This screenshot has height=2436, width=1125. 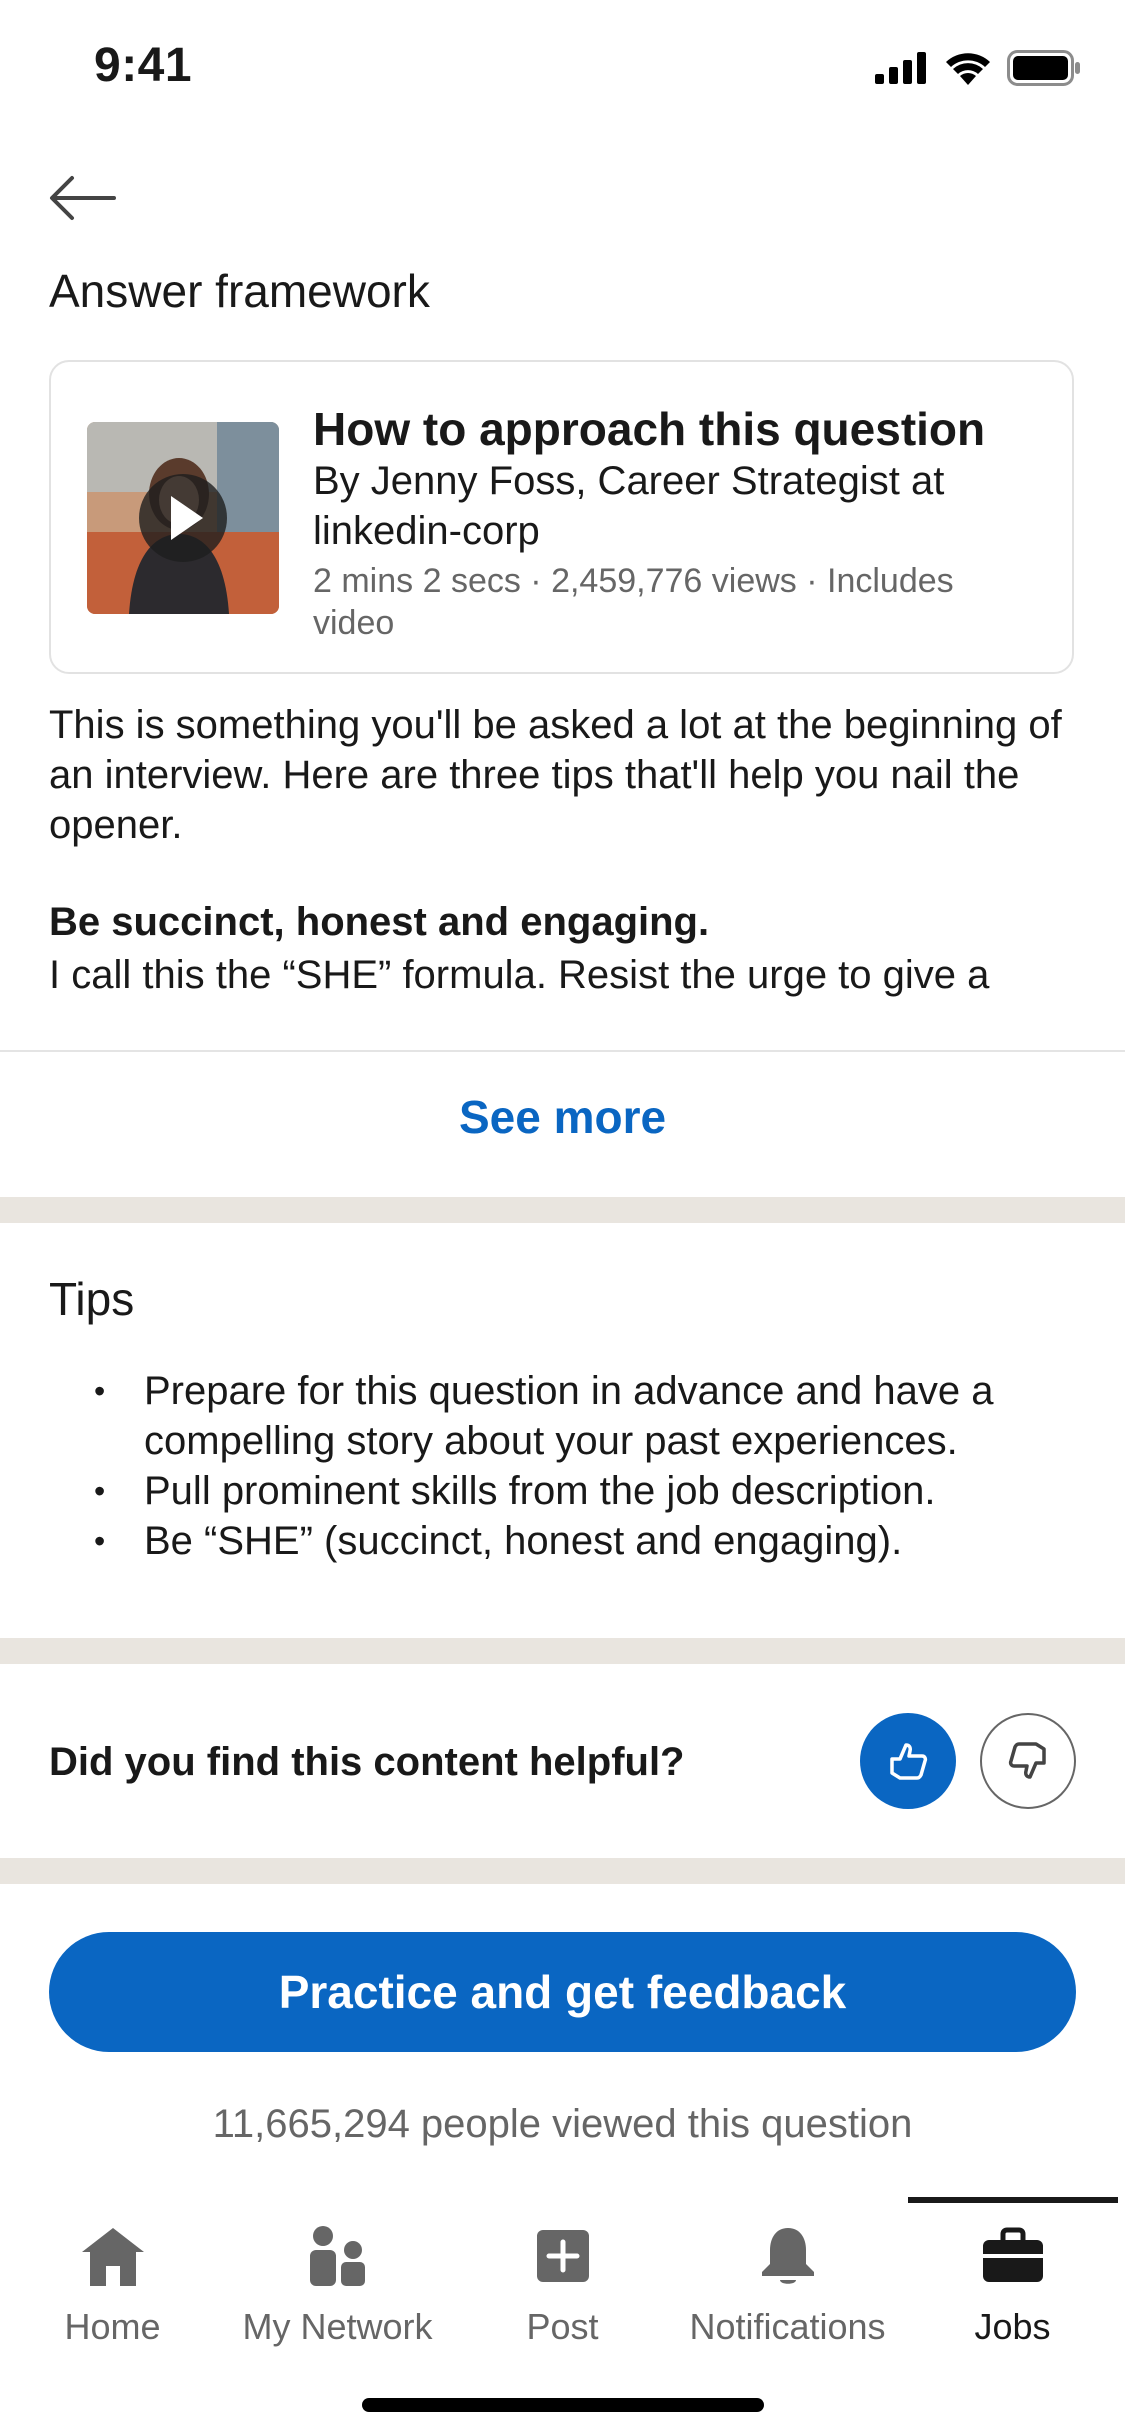 I want to click on thumbs-down-button, so click(x=1028, y=1761).